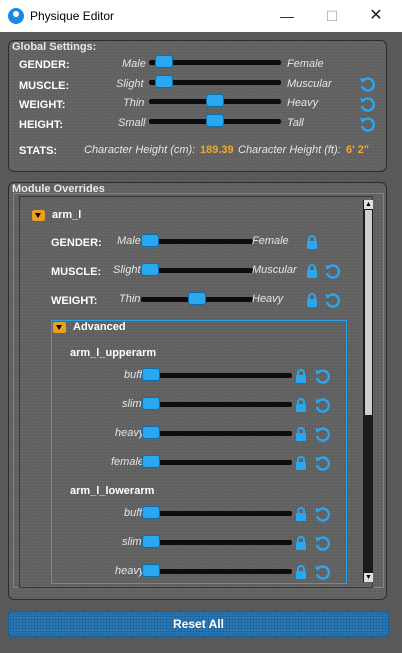  What do you see at coordinates (217, 541) in the screenshot?
I see `lowerarm-slim-slider` at bounding box center [217, 541].